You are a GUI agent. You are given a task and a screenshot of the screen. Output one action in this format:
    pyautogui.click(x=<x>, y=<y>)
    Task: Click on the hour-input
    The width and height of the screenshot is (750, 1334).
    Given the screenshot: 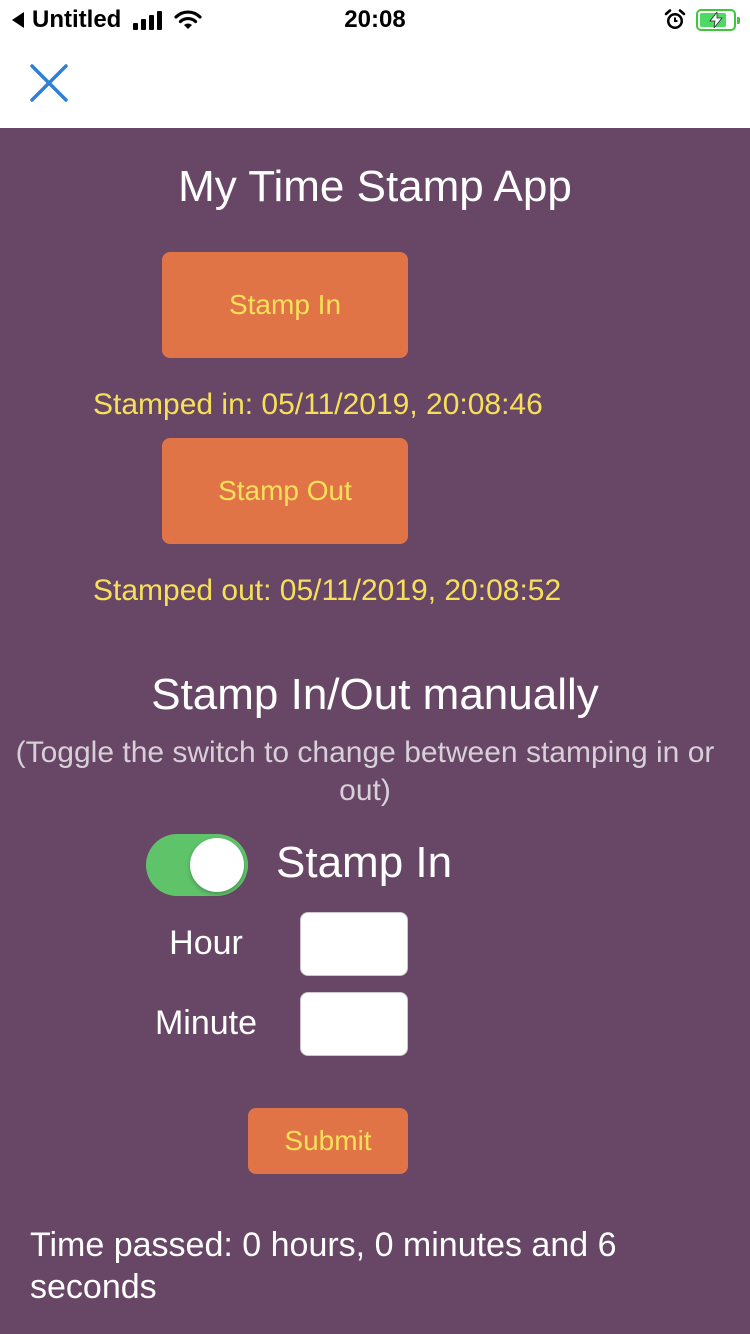 What is the action you would take?
    pyautogui.click(x=354, y=944)
    